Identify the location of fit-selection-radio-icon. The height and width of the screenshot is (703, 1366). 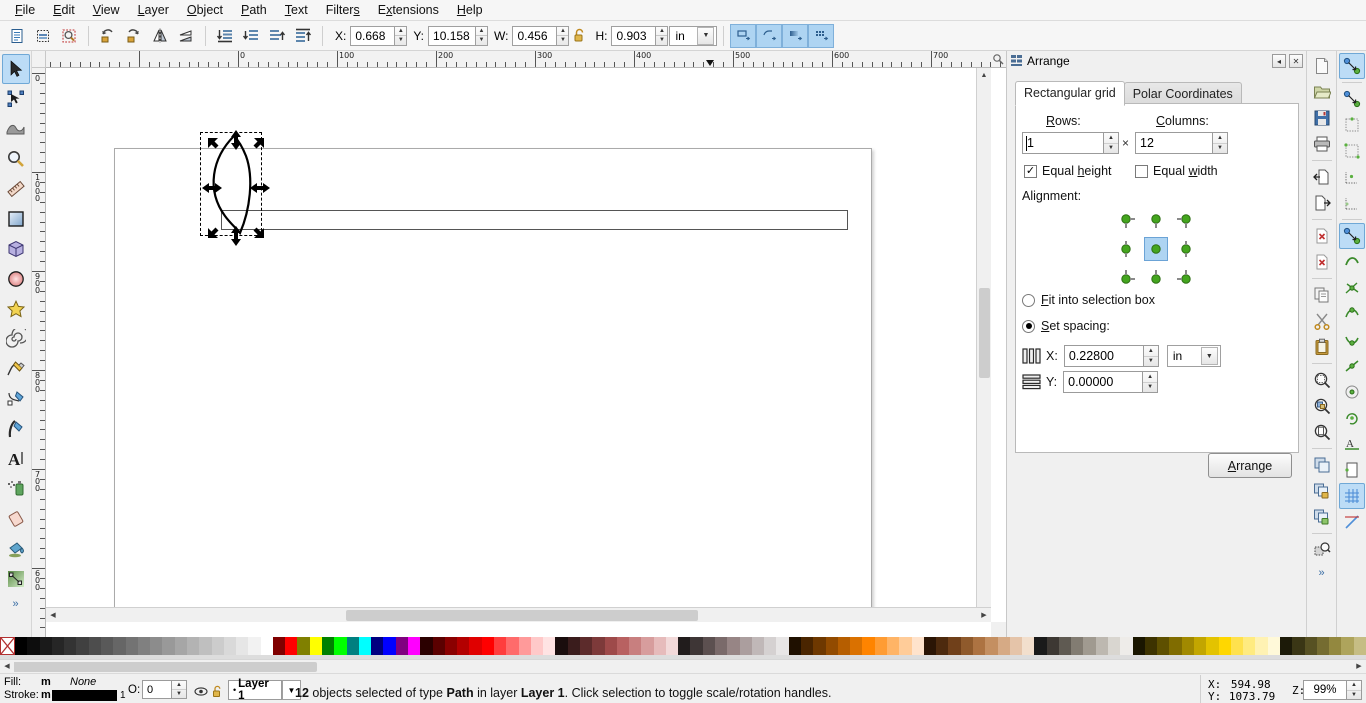
(1028, 300).